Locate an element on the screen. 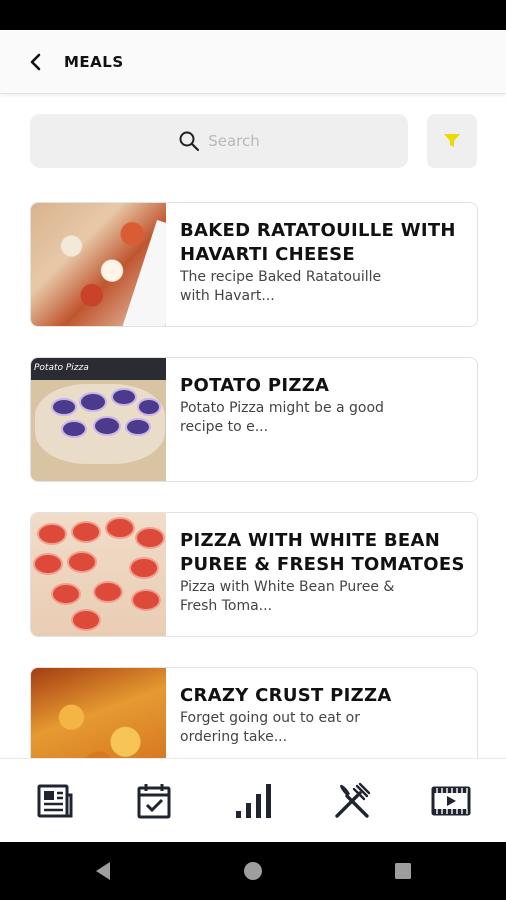  nav-news is located at coordinates (55, 801).